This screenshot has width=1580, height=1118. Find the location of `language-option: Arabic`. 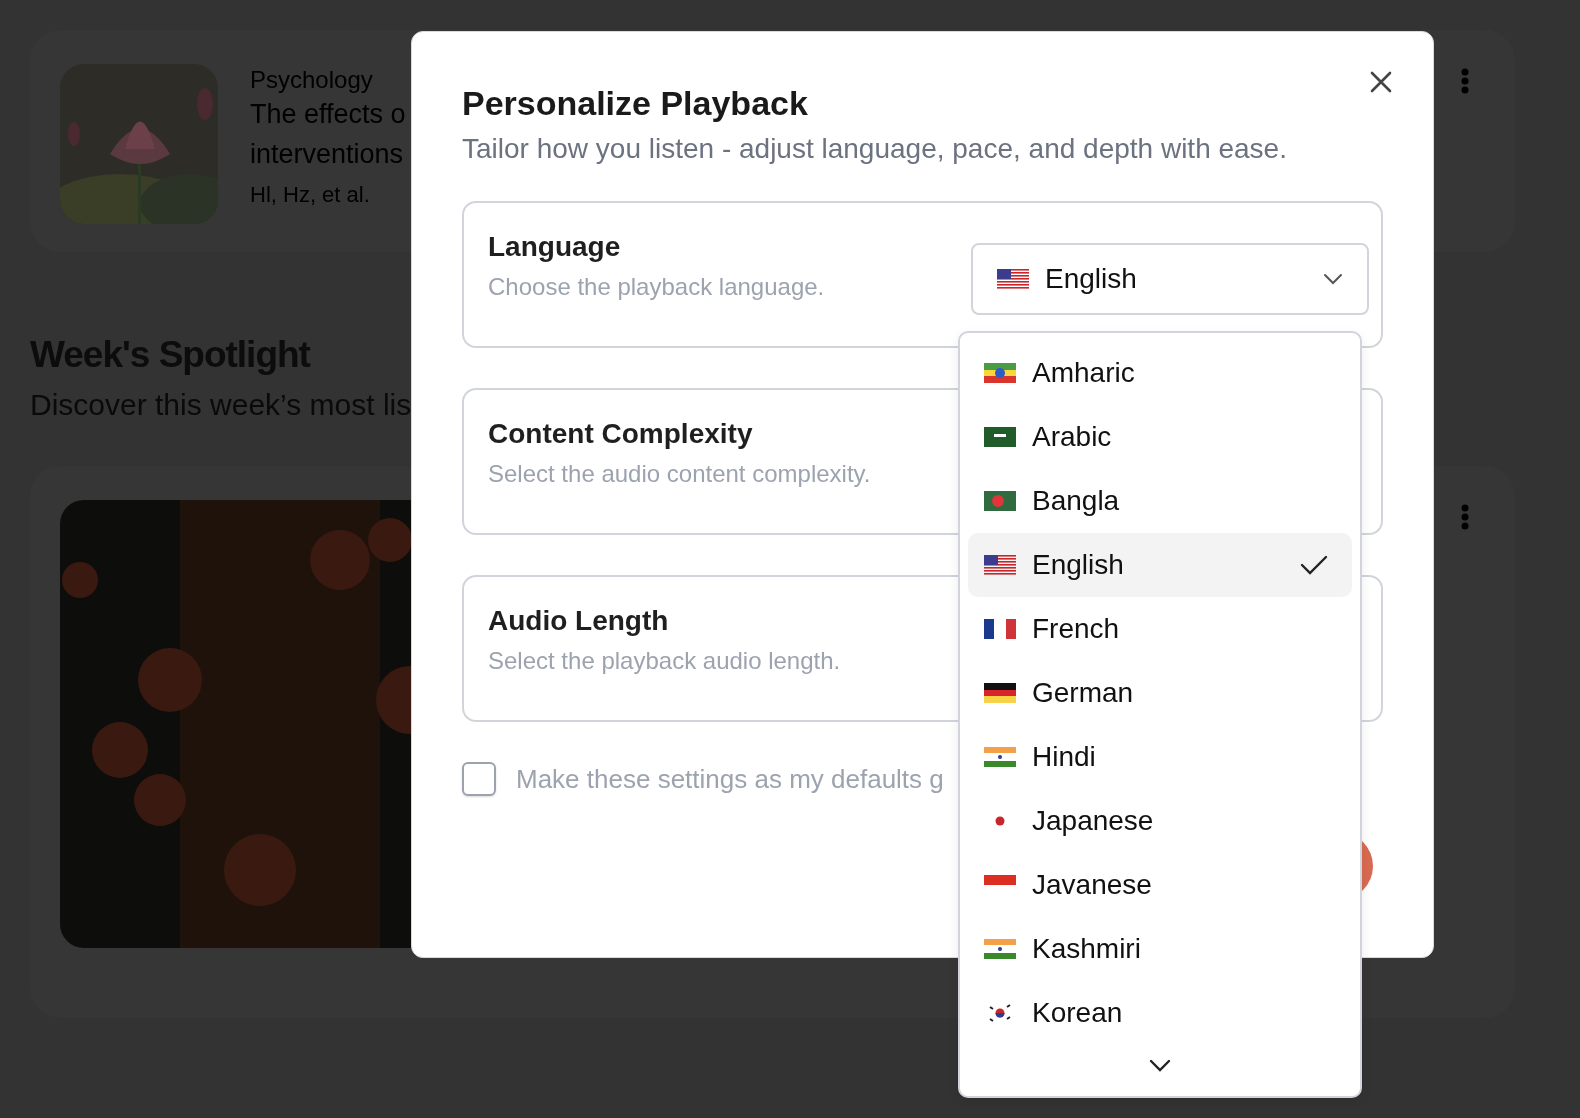

language-option: Arabic is located at coordinates (1160, 437).